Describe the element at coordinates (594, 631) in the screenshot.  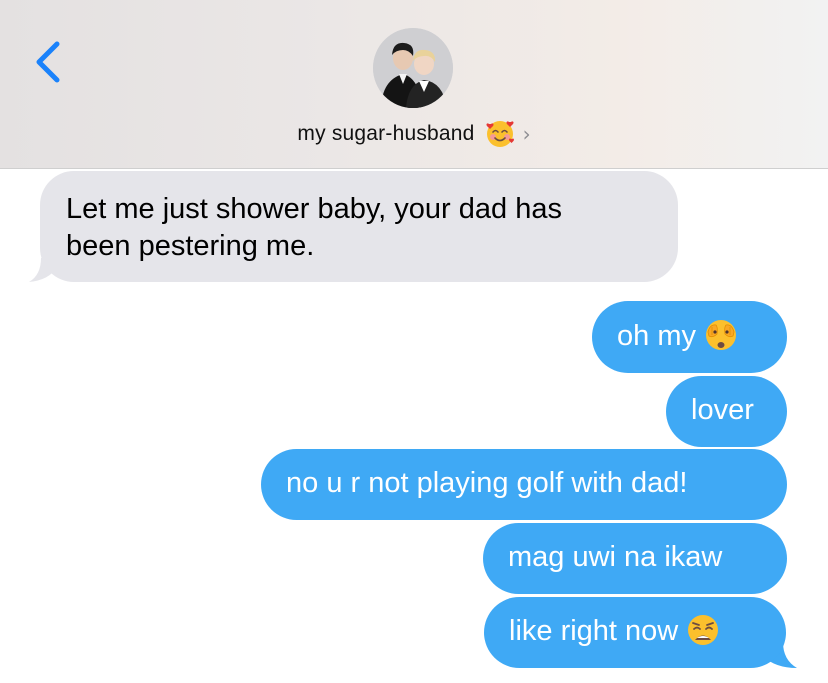
I see `message-text: like right now` at that location.